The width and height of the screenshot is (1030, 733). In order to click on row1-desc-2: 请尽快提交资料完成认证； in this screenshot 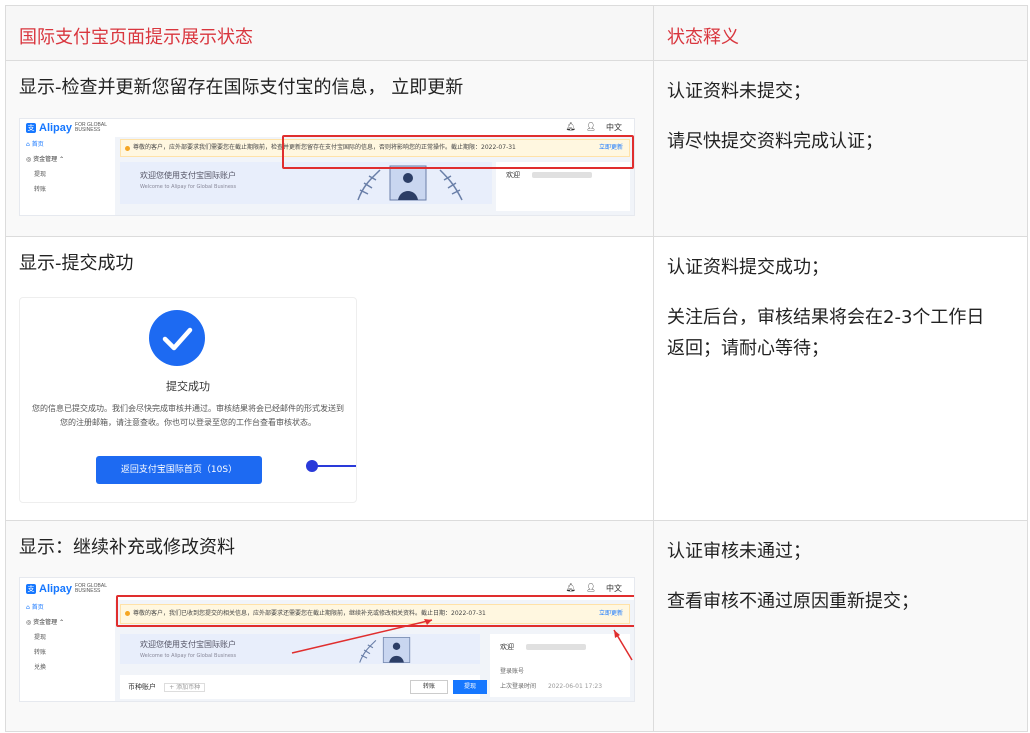, I will do `click(775, 141)`.